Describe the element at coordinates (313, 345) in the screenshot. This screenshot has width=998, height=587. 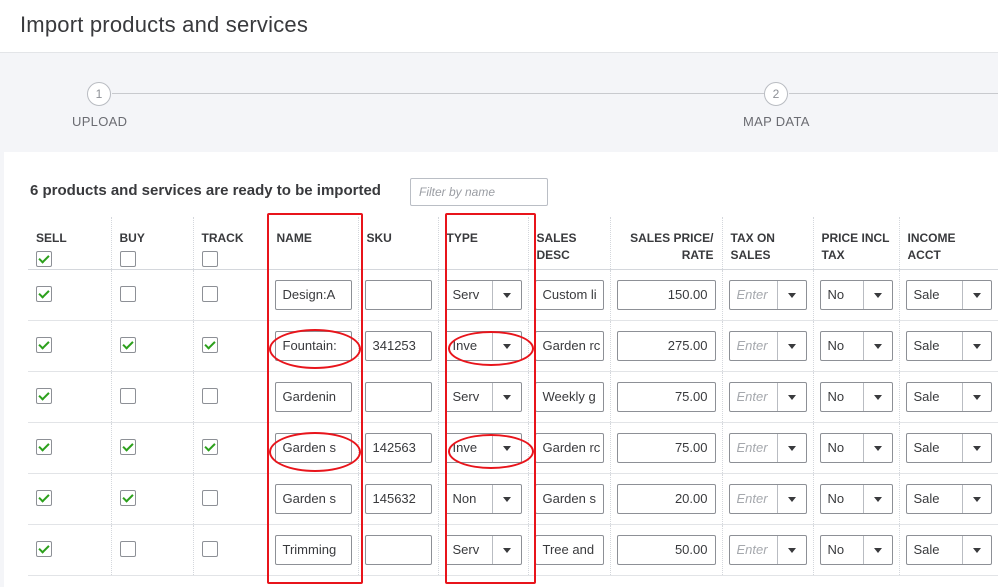
I see `name-input: Fountain:` at that location.